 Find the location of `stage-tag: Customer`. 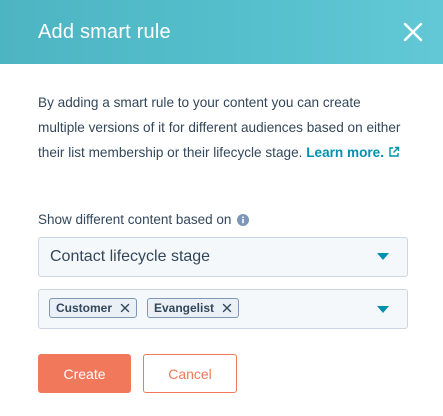

stage-tag: Customer is located at coordinates (93, 308).